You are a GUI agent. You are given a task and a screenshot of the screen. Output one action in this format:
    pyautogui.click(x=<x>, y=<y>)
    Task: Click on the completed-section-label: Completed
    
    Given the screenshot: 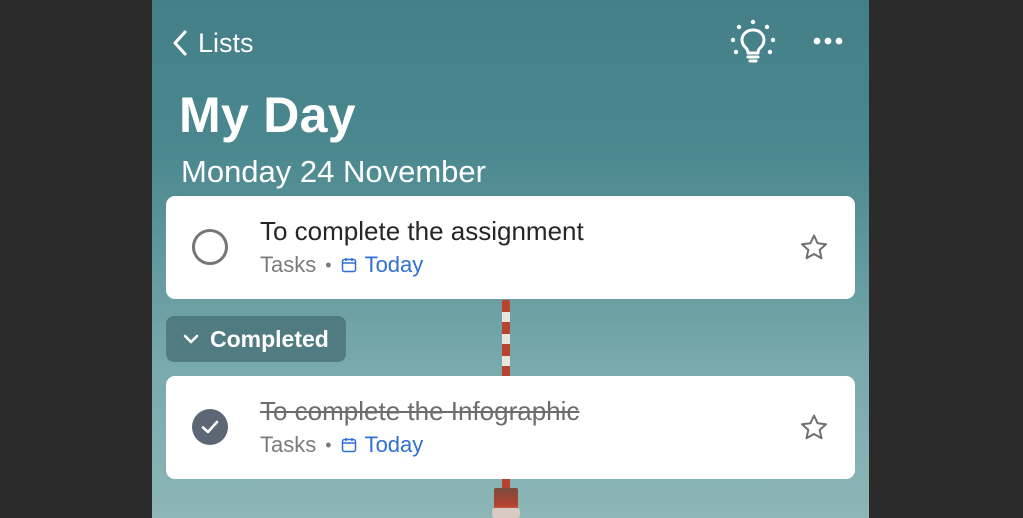 What is the action you would take?
    pyautogui.click(x=269, y=338)
    